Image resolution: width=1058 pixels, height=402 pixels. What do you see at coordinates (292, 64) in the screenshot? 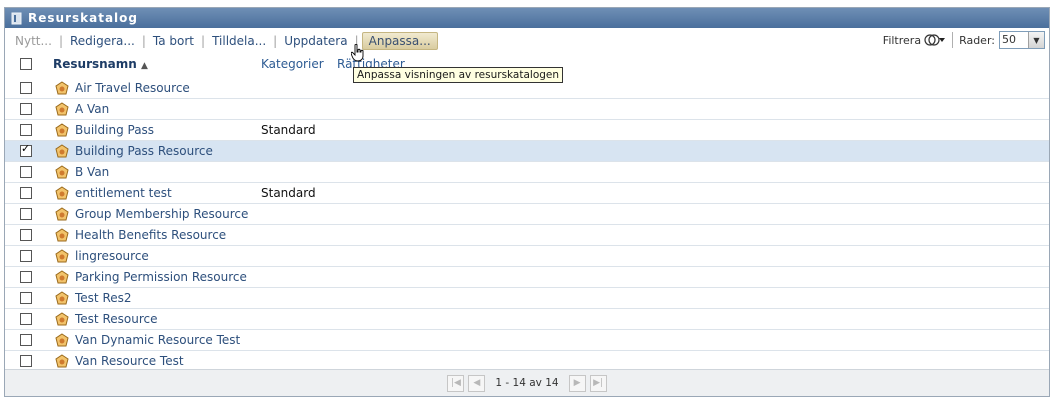
I see `column-header-category: Kategorier` at bounding box center [292, 64].